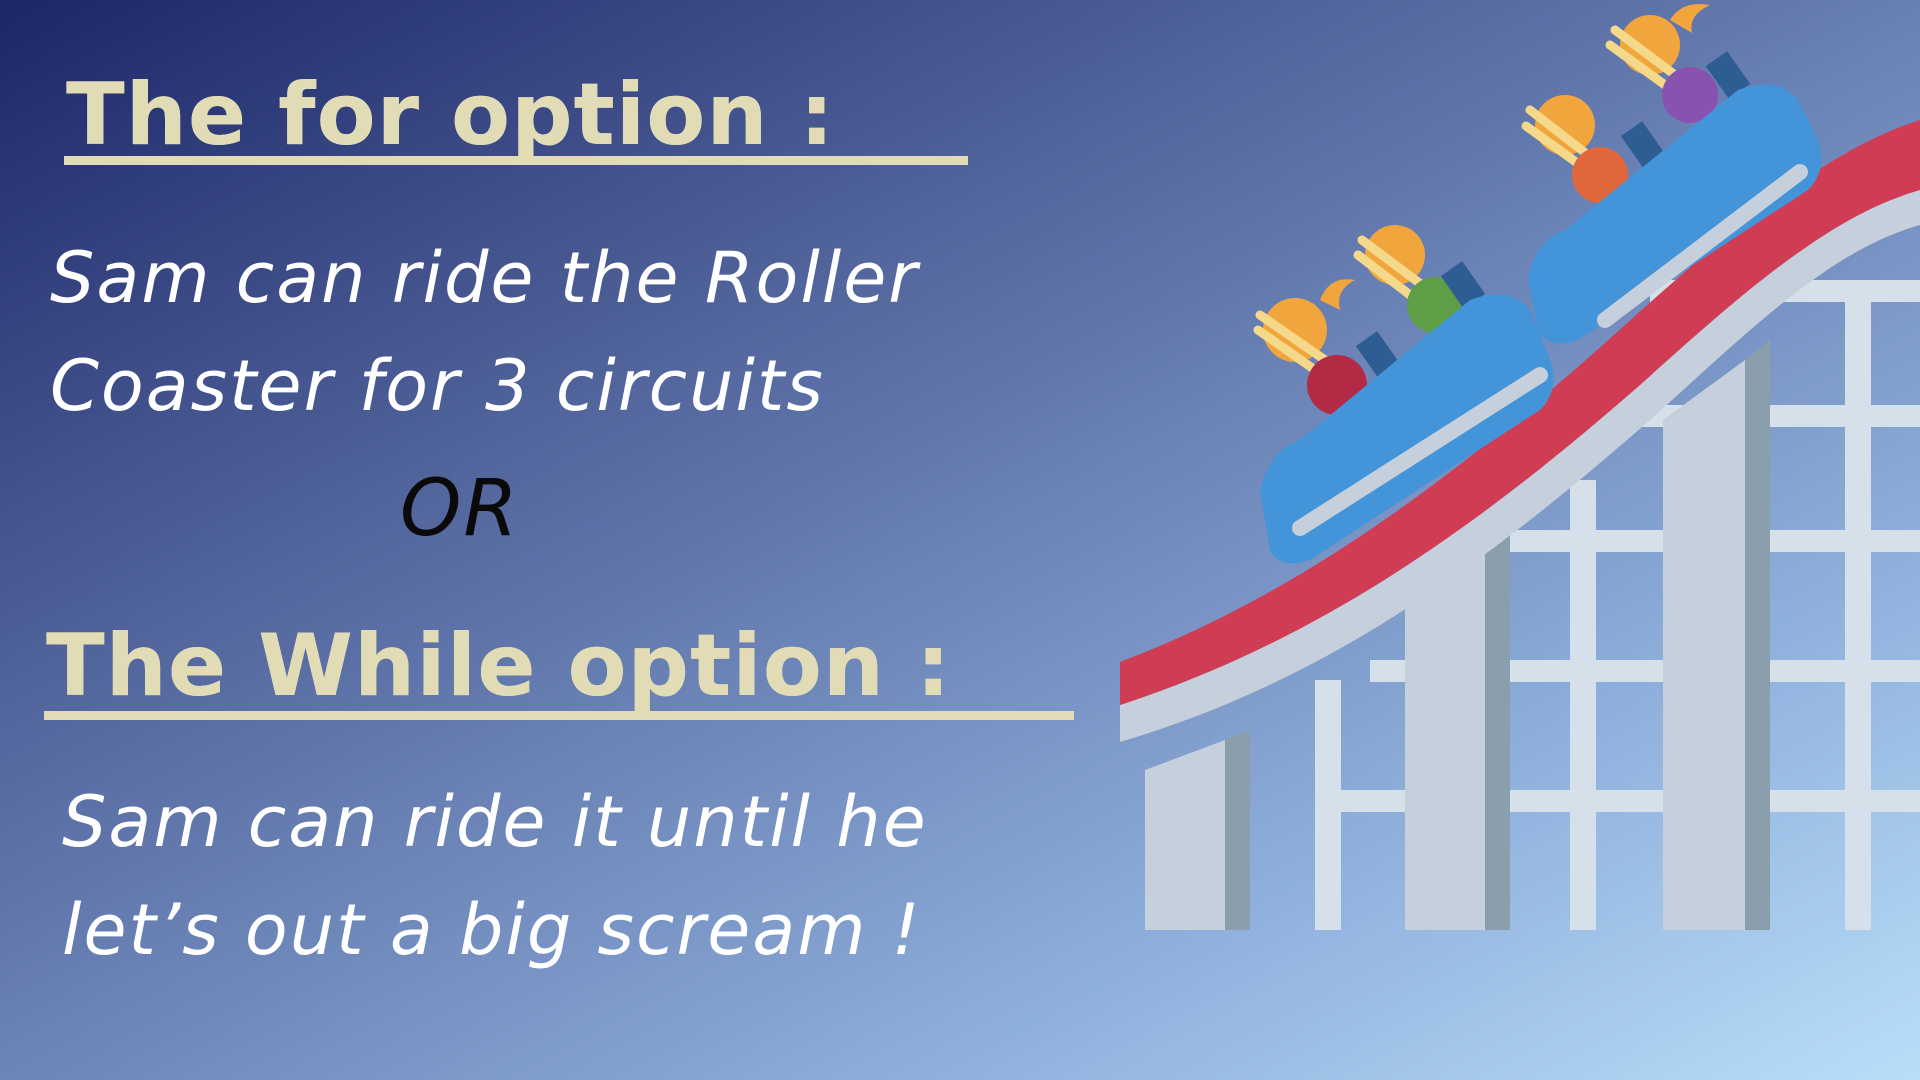 The height and width of the screenshot is (1080, 1920). Describe the element at coordinates (492, 930) in the screenshot. I see `while-description-line-2: let’s out a big scream !` at that location.